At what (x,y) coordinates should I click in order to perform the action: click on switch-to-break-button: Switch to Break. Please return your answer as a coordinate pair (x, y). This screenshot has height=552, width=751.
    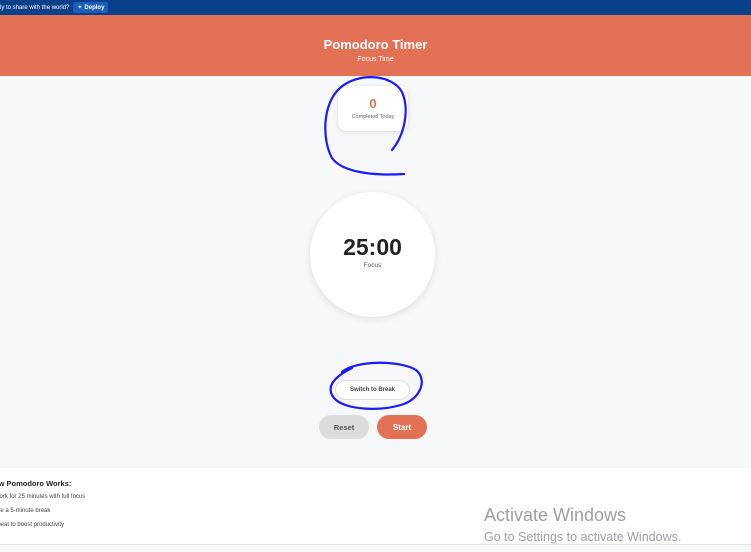
    Looking at the image, I should click on (372, 390).